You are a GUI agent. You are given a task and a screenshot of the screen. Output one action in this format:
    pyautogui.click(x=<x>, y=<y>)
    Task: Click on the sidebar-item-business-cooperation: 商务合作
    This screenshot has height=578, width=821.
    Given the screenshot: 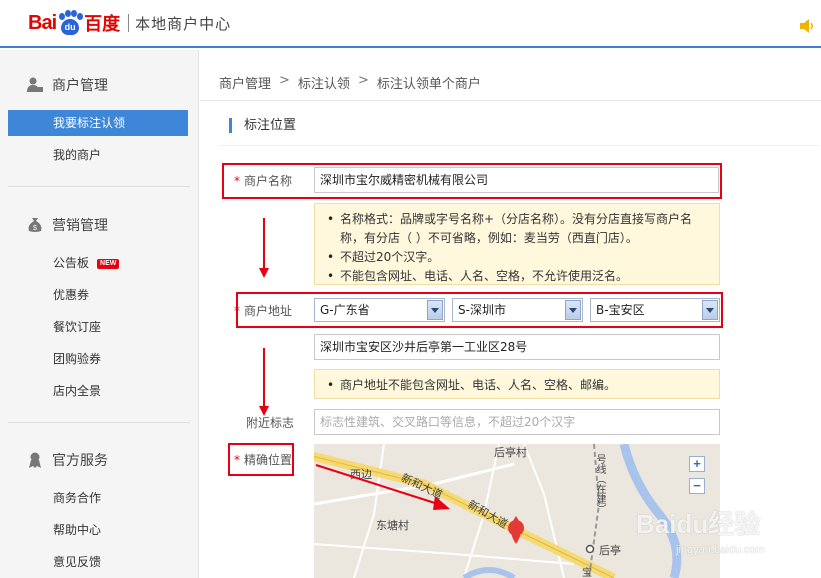 What is the action you would take?
    pyautogui.click(x=98, y=498)
    